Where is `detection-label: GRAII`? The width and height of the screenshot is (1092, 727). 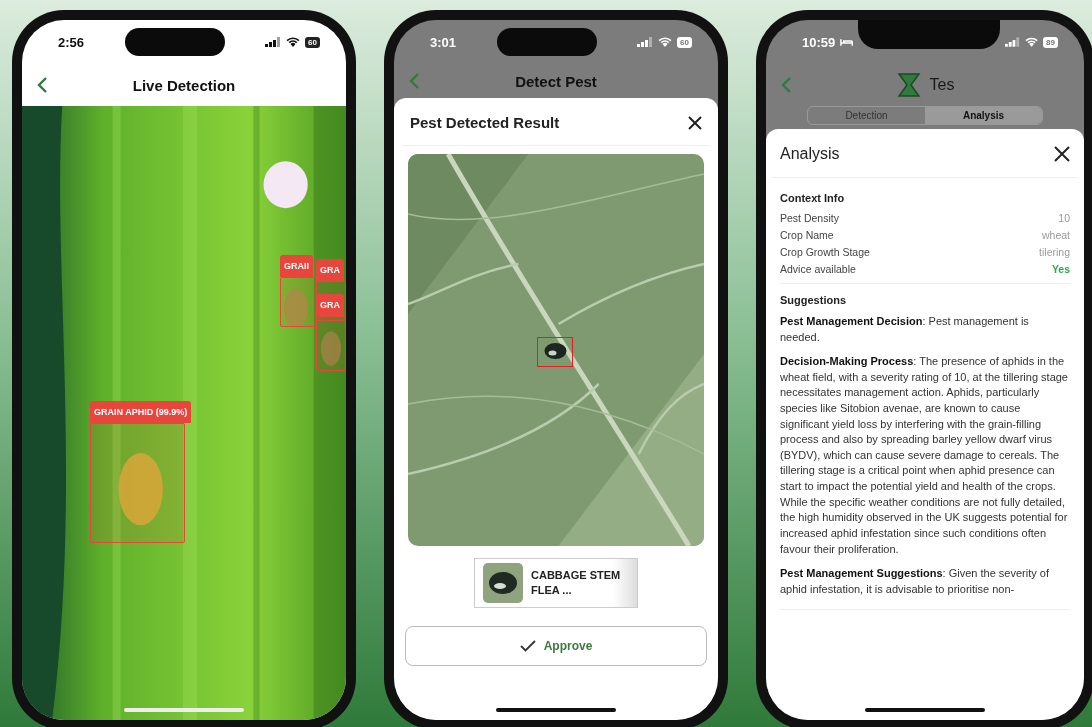
detection-label: GRAII is located at coordinates (296, 266).